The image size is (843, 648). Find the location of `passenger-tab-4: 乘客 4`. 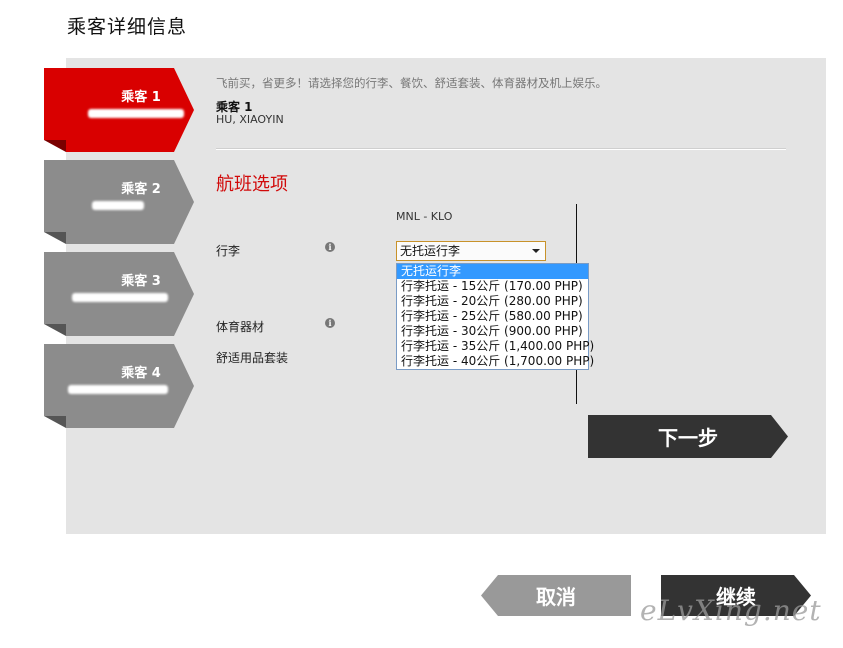

passenger-tab-4: 乘客 4 is located at coordinates (119, 386).